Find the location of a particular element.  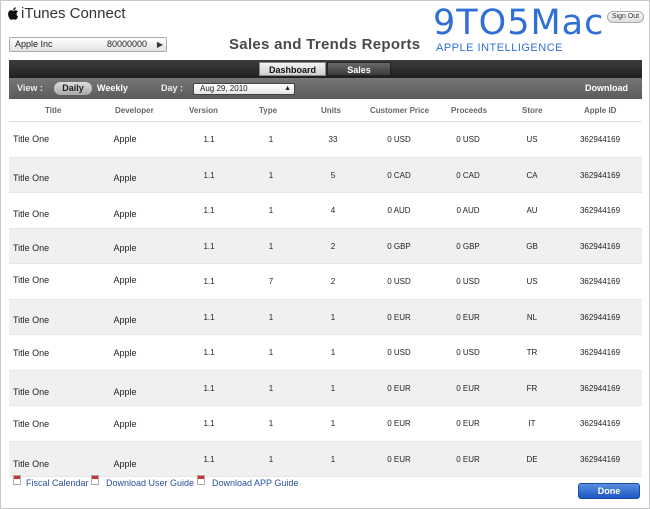

cell-units: 33 is located at coordinates (333, 139).